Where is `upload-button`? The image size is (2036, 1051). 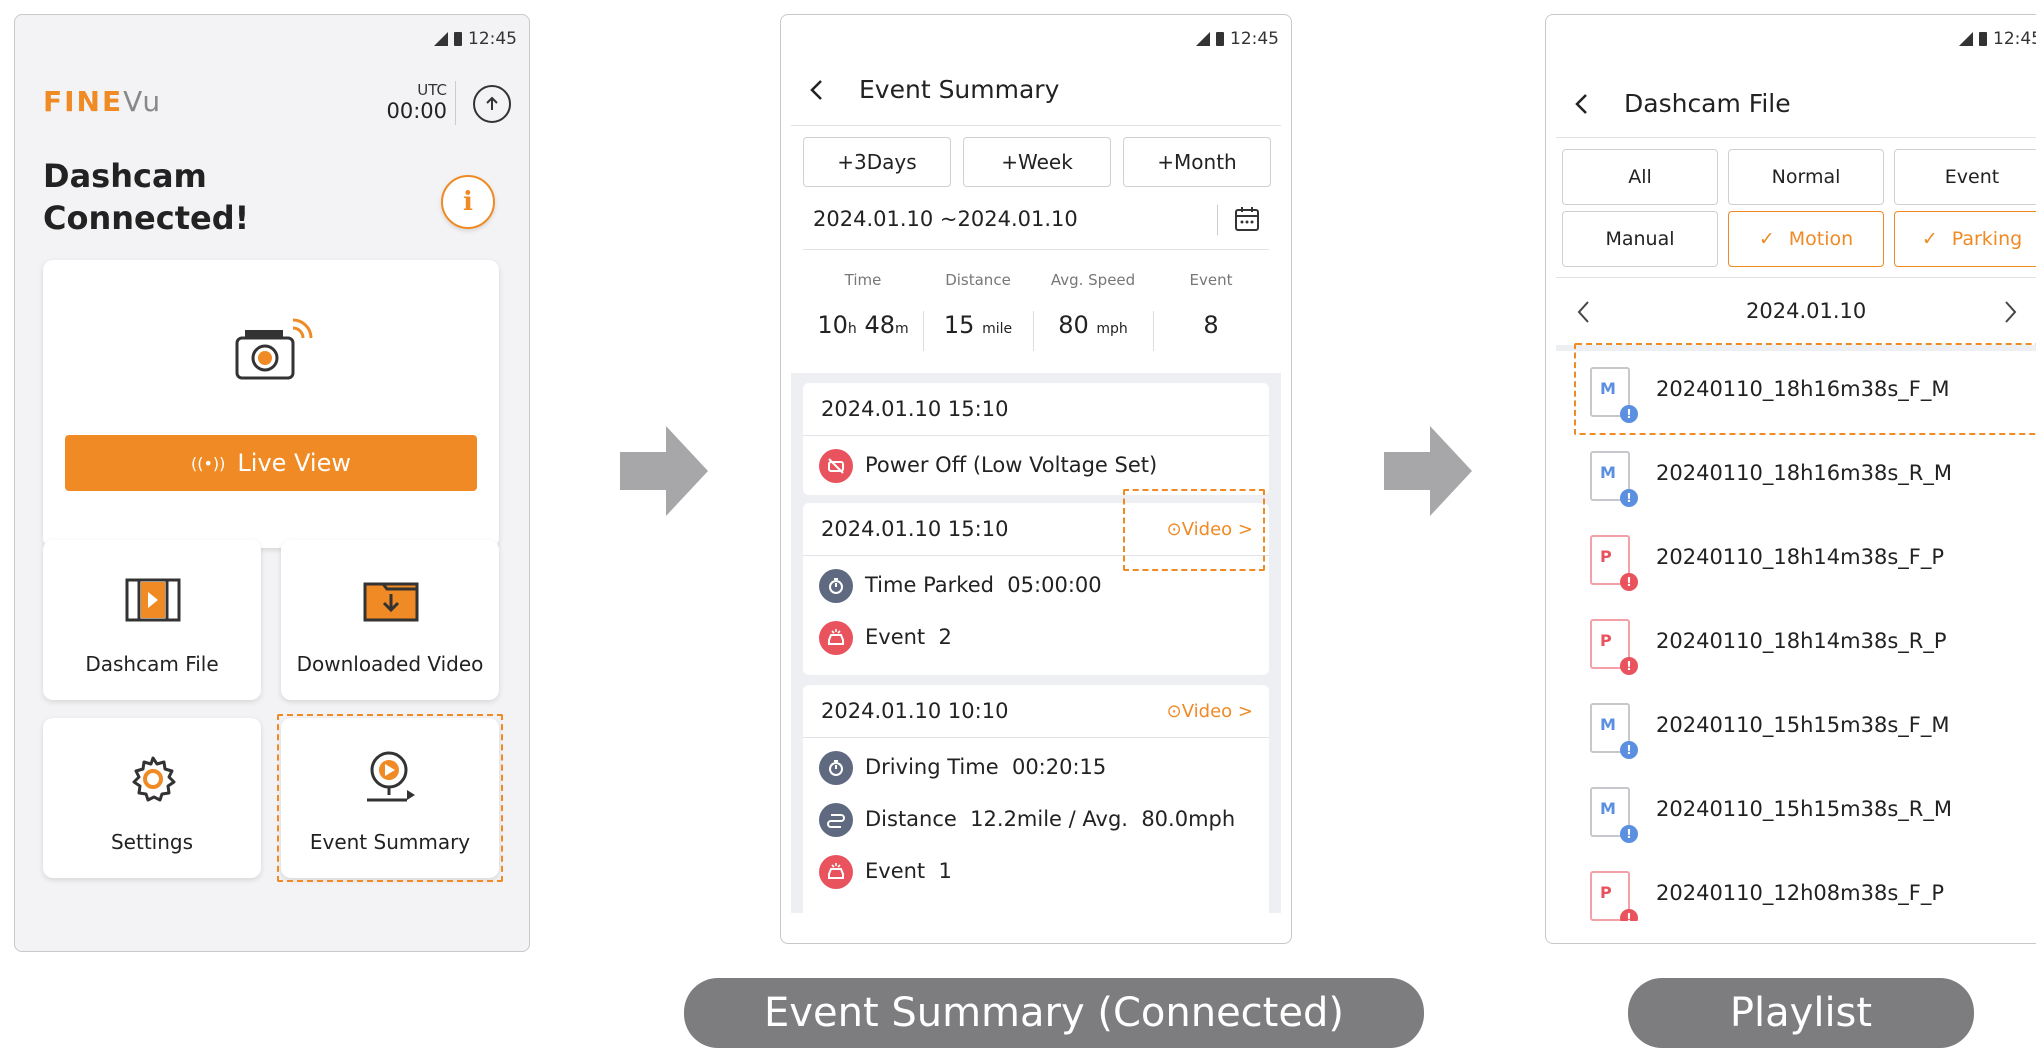 upload-button is located at coordinates (492, 104).